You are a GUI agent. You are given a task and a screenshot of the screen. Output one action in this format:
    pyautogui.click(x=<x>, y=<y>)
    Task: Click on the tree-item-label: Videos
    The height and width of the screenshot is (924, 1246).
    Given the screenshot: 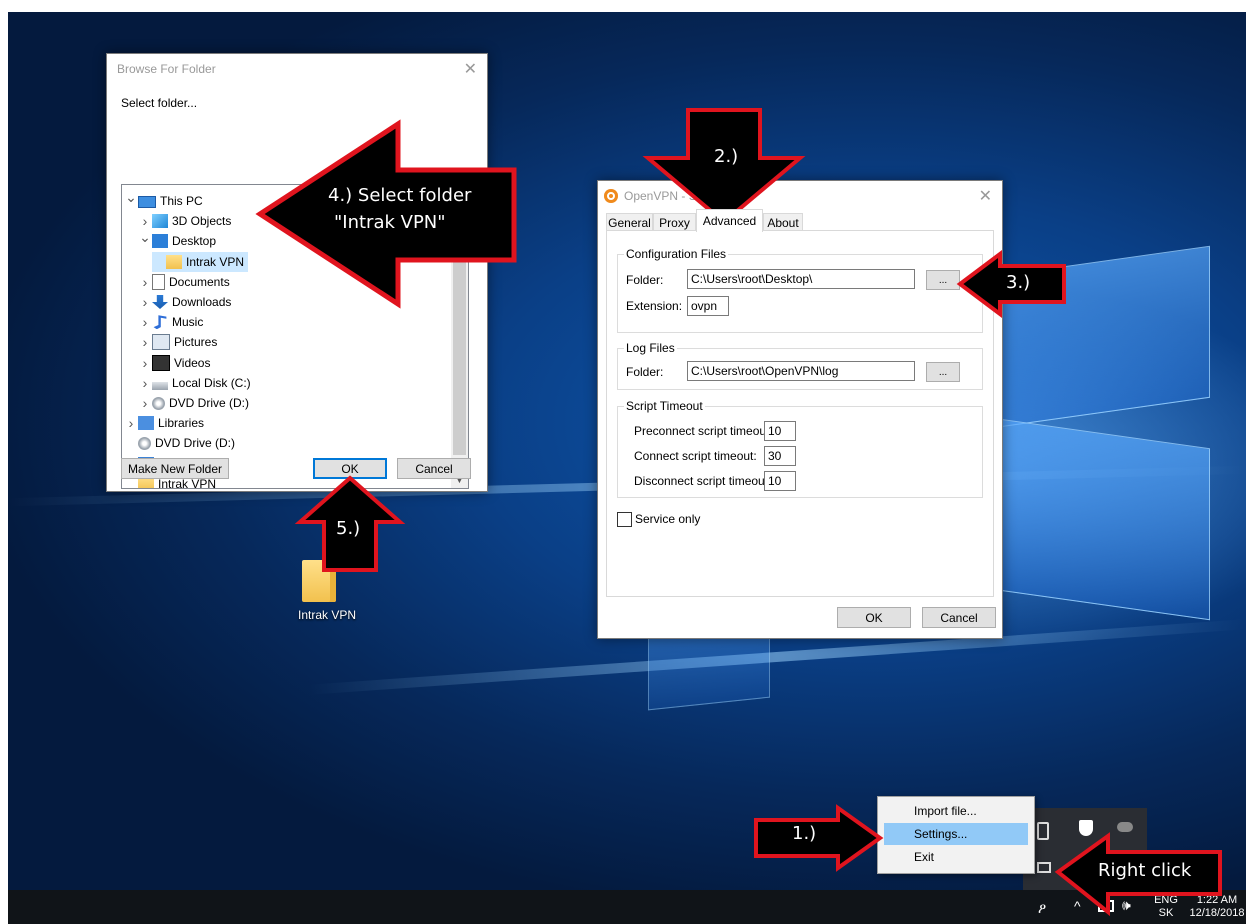 What is the action you would take?
    pyautogui.click(x=192, y=362)
    